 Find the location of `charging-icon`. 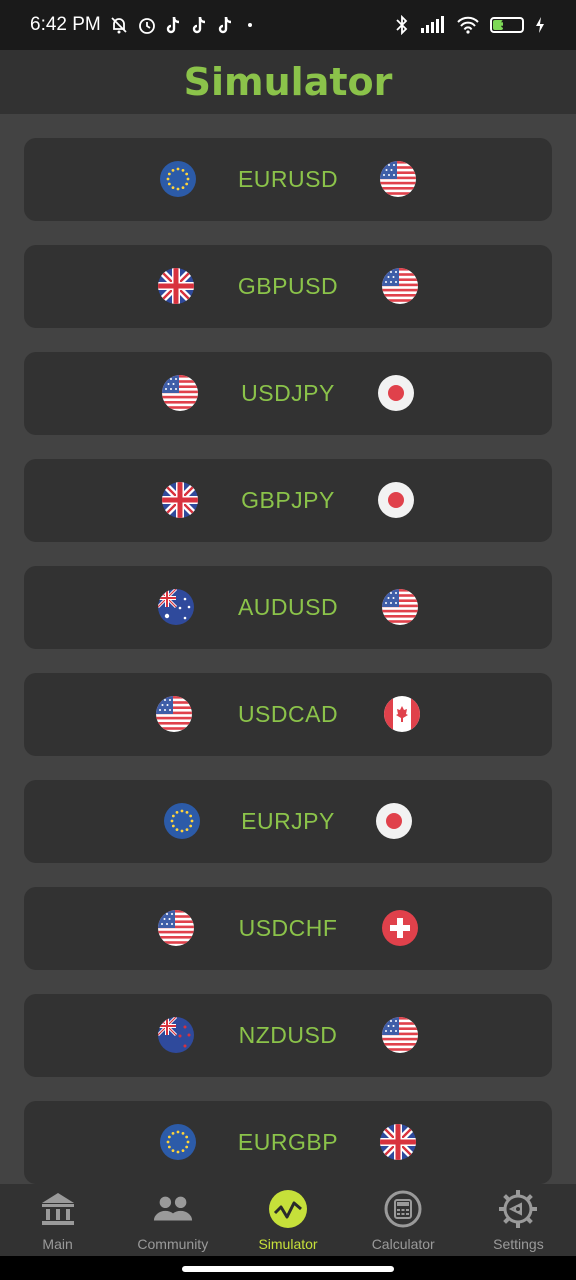

charging-icon is located at coordinates (540, 25).